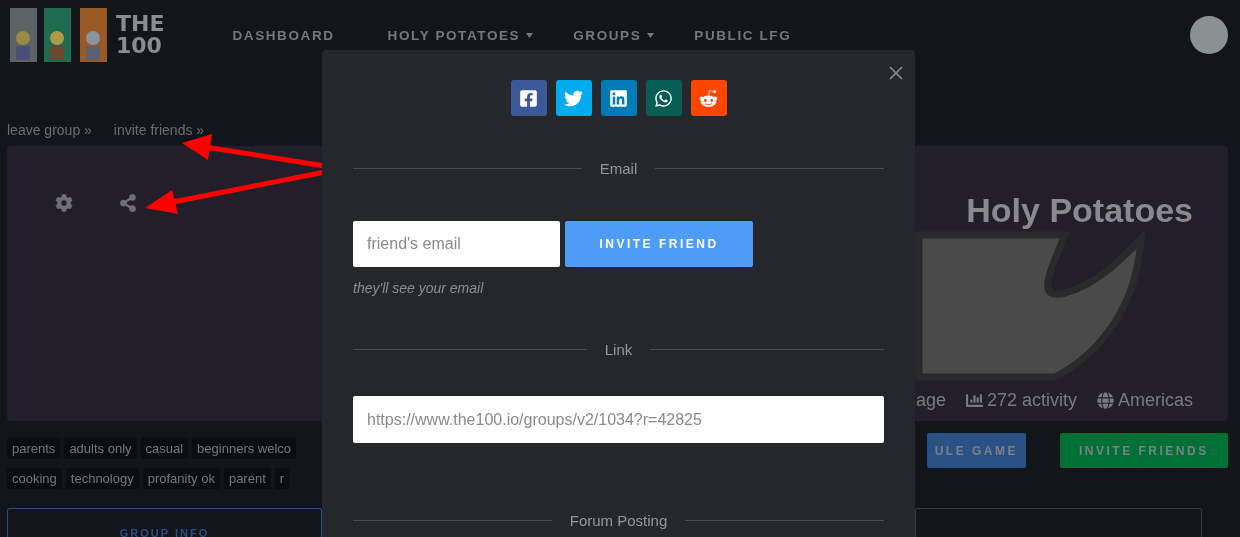 This screenshot has width=1240, height=537. What do you see at coordinates (1209, 35) in the screenshot?
I see `avatar` at bounding box center [1209, 35].